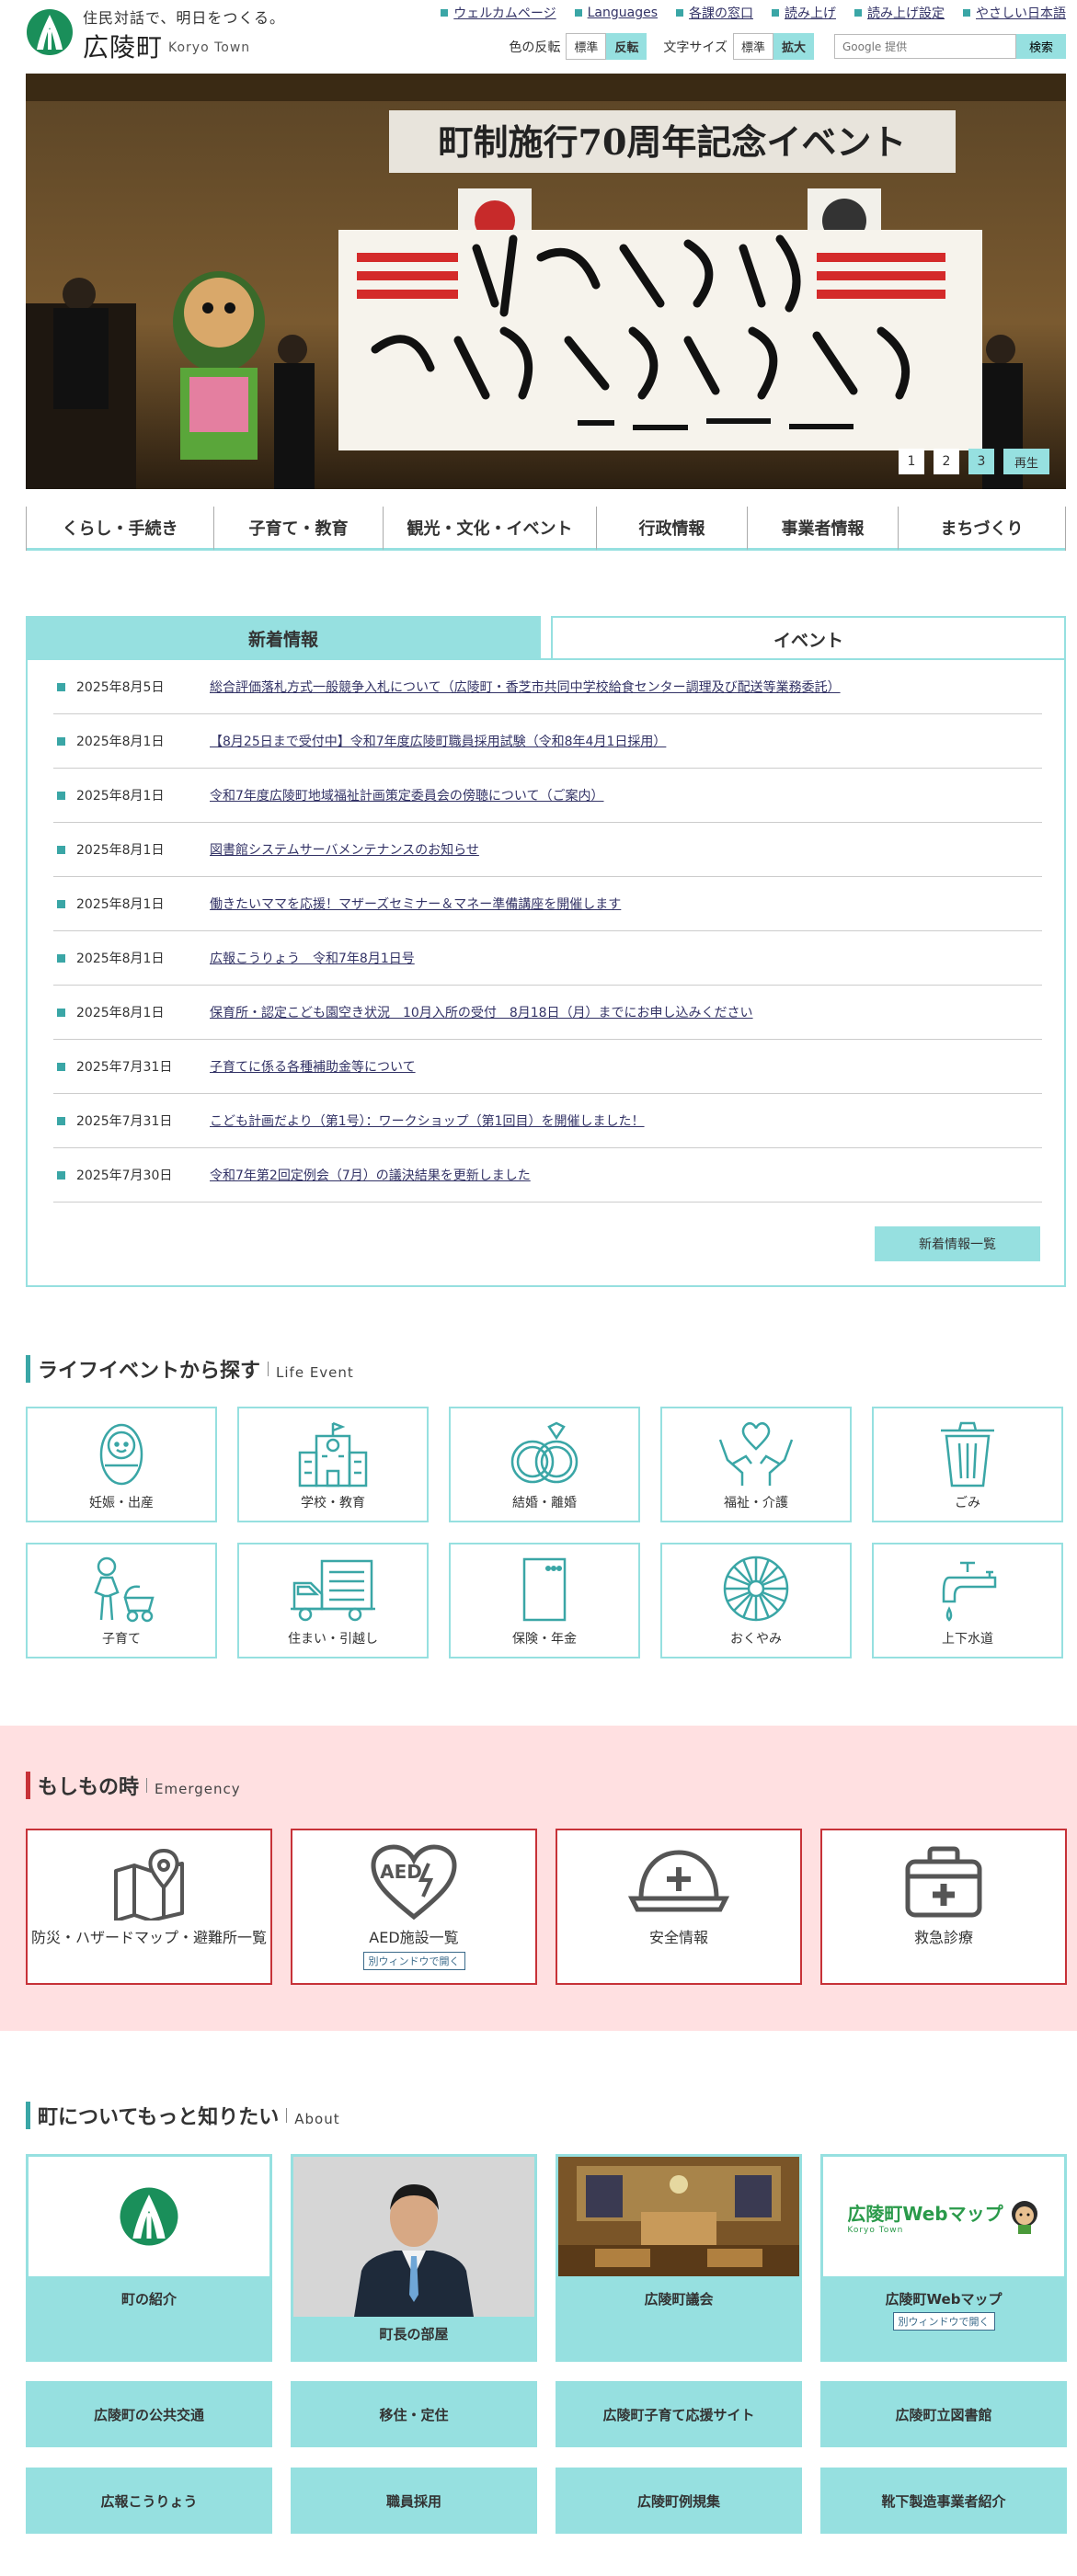 This screenshot has width=1077, height=2576. I want to click on slide-1-button: 1, so click(911, 461).